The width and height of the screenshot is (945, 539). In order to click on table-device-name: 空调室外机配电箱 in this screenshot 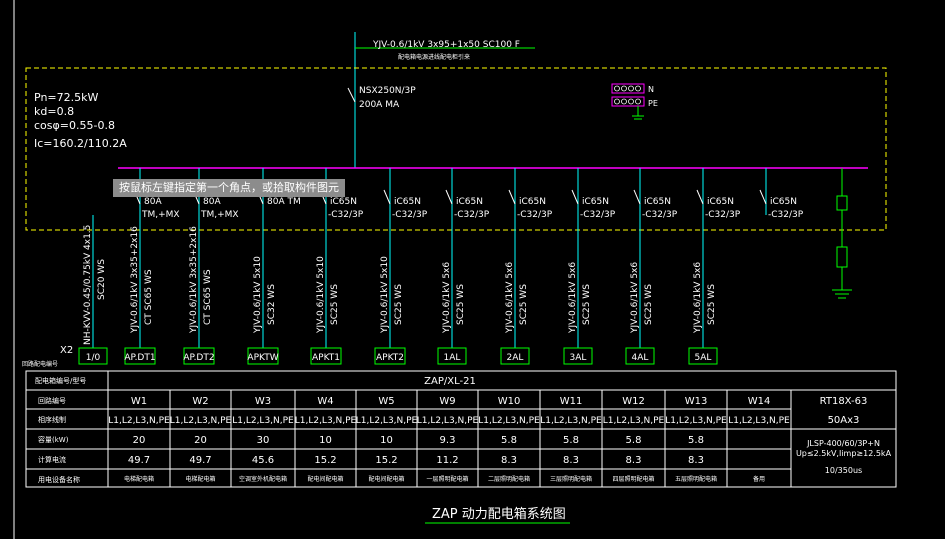, I will do `click(263, 479)`.